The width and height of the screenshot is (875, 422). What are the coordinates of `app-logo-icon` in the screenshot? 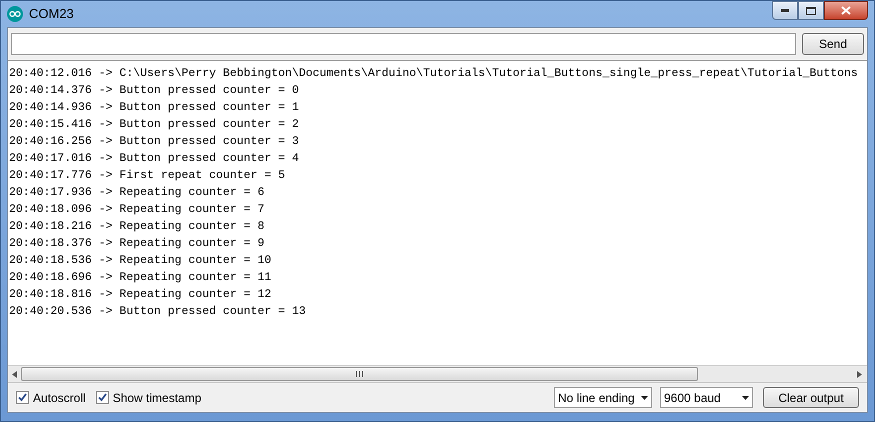 It's located at (15, 14).